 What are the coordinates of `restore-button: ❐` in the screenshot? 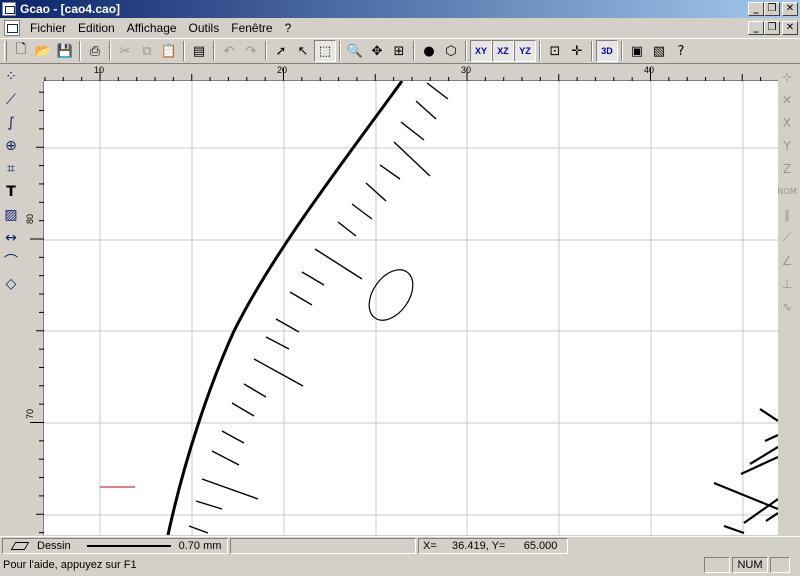 It's located at (772, 9).